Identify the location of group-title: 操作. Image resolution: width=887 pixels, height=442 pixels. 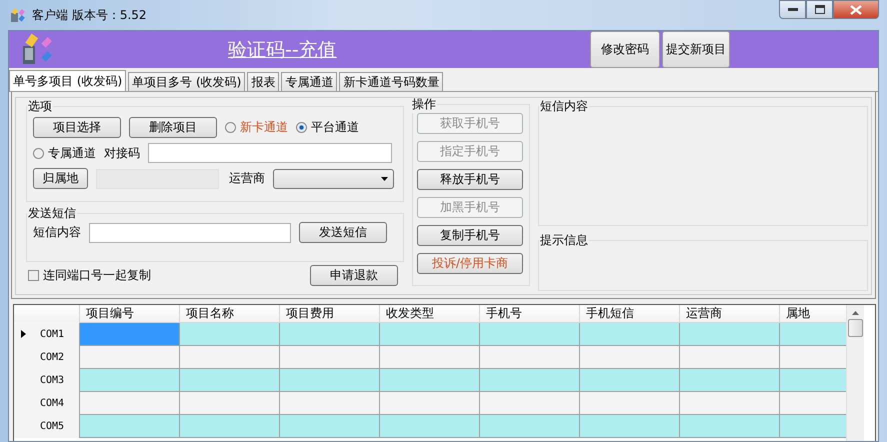
(424, 104).